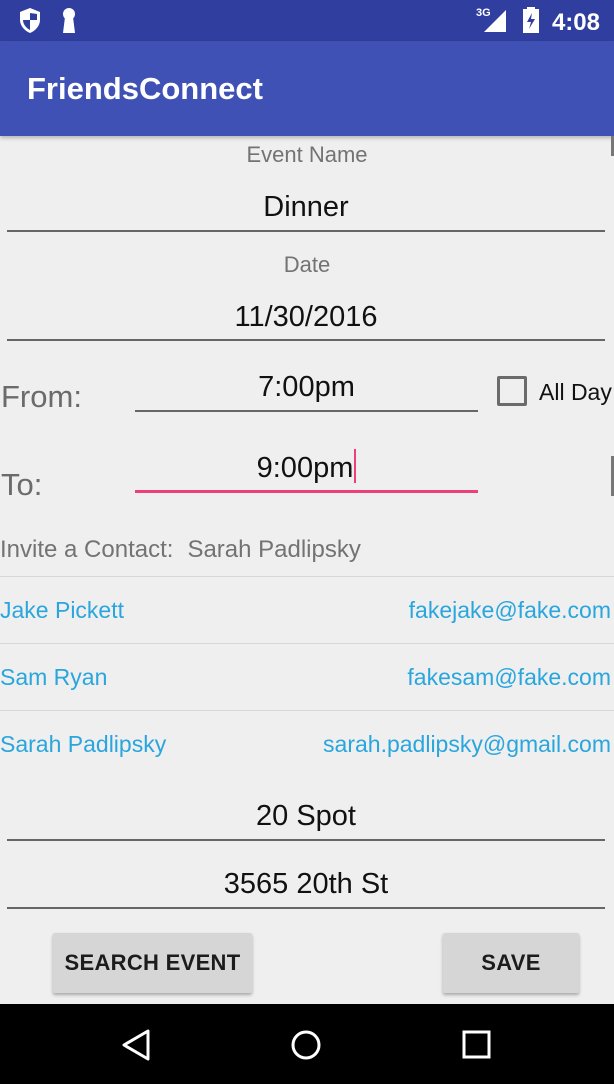 This screenshot has width=614, height=1084. What do you see at coordinates (306, 387) in the screenshot?
I see `from-time-input: 7:00pm` at bounding box center [306, 387].